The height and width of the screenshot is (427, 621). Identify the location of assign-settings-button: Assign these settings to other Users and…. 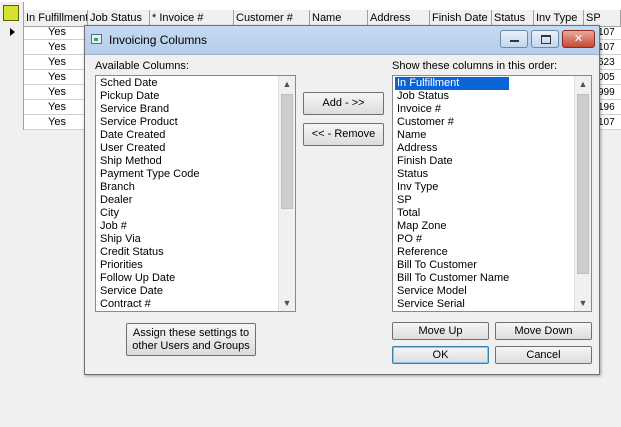
(191, 339).